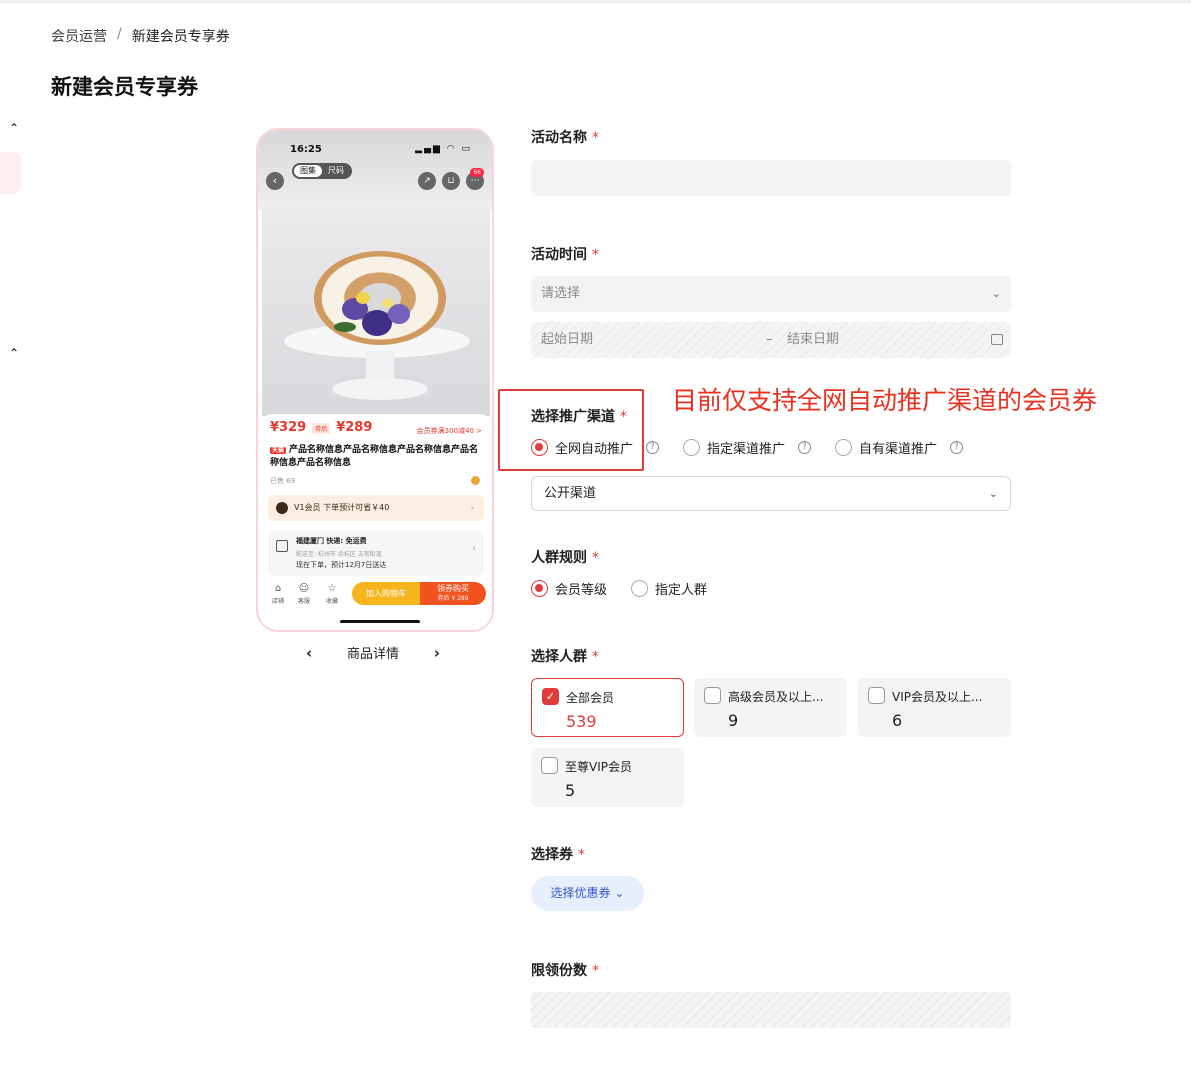 This screenshot has height=1081, width=1191. I want to click on ship-from: 福建厦门 快递: 免运费, so click(331, 541).